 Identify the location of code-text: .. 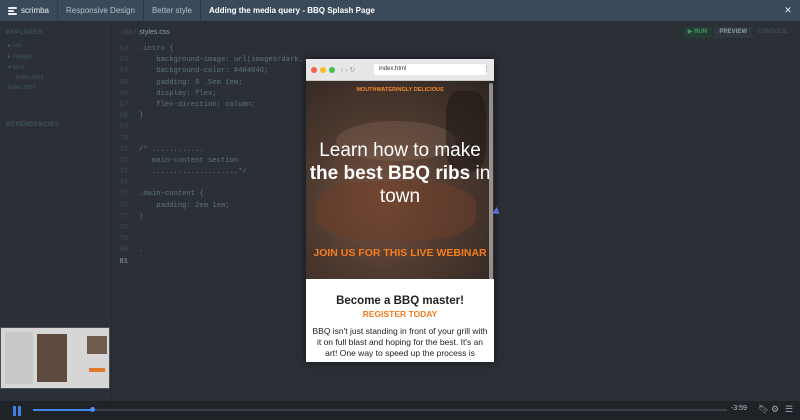
(141, 250).